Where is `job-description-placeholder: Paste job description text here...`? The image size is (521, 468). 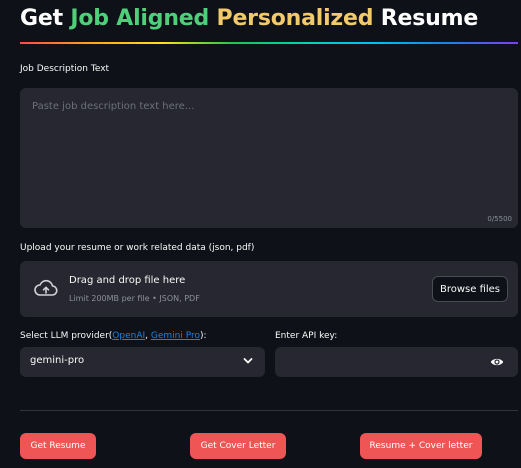 job-description-placeholder: Paste job description text here... is located at coordinates (113, 106).